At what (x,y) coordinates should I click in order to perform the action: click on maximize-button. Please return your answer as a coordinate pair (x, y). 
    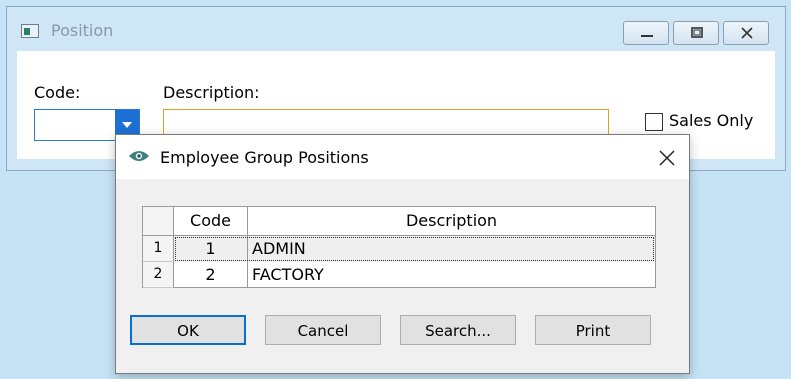
    Looking at the image, I should click on (696, 33).